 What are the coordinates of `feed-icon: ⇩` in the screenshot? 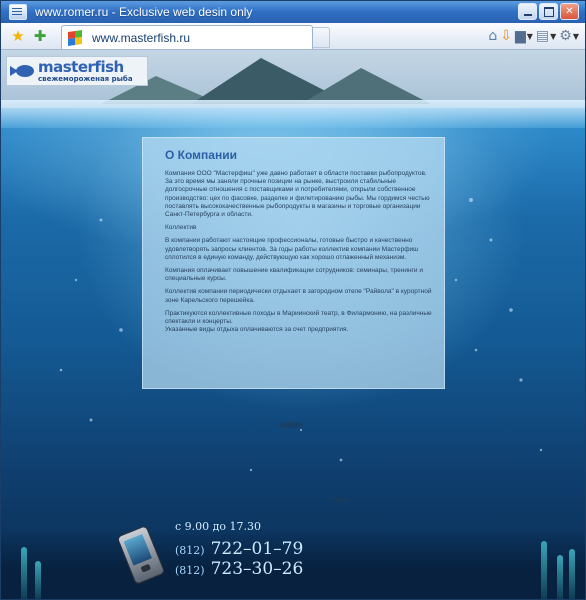 It's located at (506, 36).